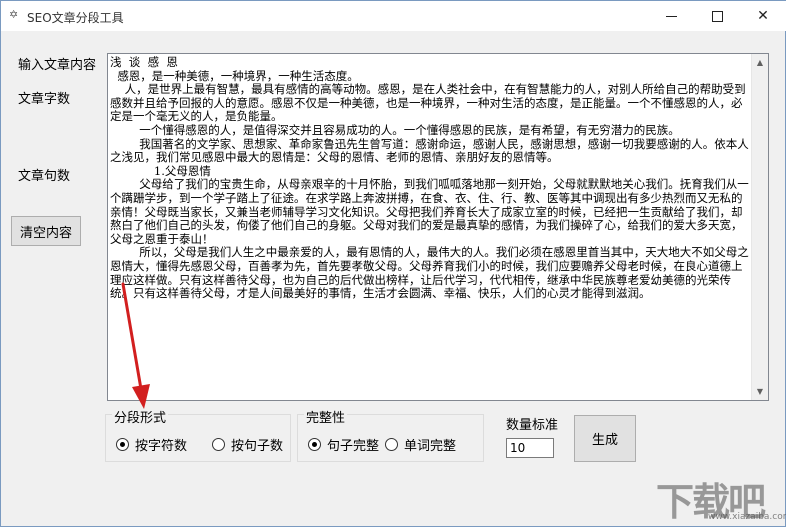 This screenshot has height=527, width=786. What do you see at coordinates (75, 18) in the screenshot?
I see `window-title: SEO文章分段工具` at bounding box center [75, 18].